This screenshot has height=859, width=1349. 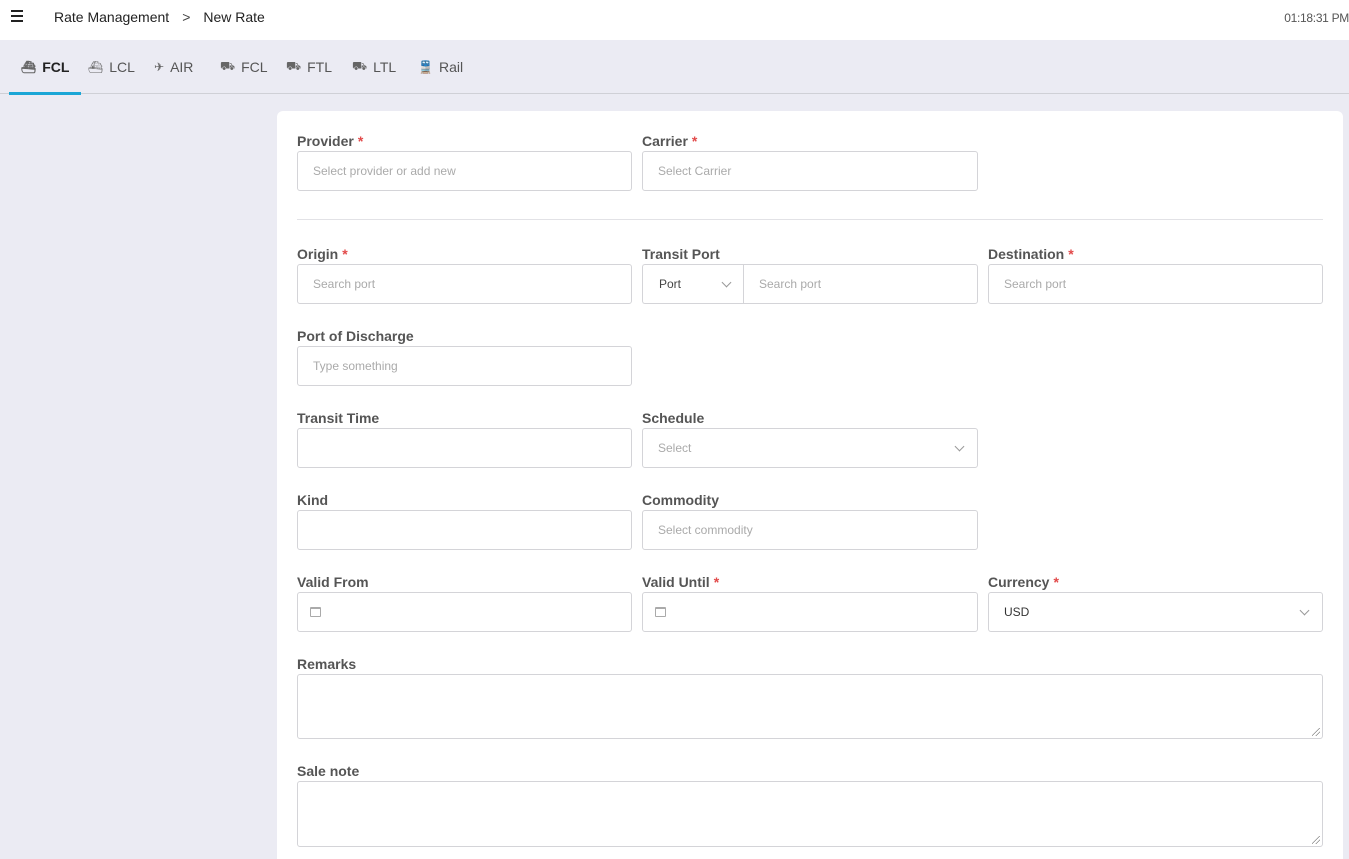 I want to click on currency-label: Currency *, so click(x=1023, y=582).